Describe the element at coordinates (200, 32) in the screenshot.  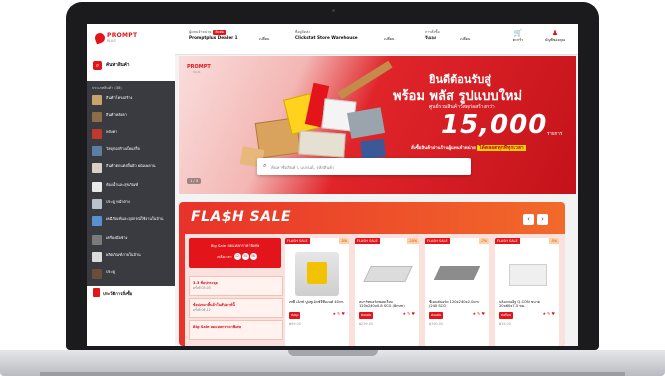
I see `dealer-label: ผู้แทนจำหน่าย` at that location.